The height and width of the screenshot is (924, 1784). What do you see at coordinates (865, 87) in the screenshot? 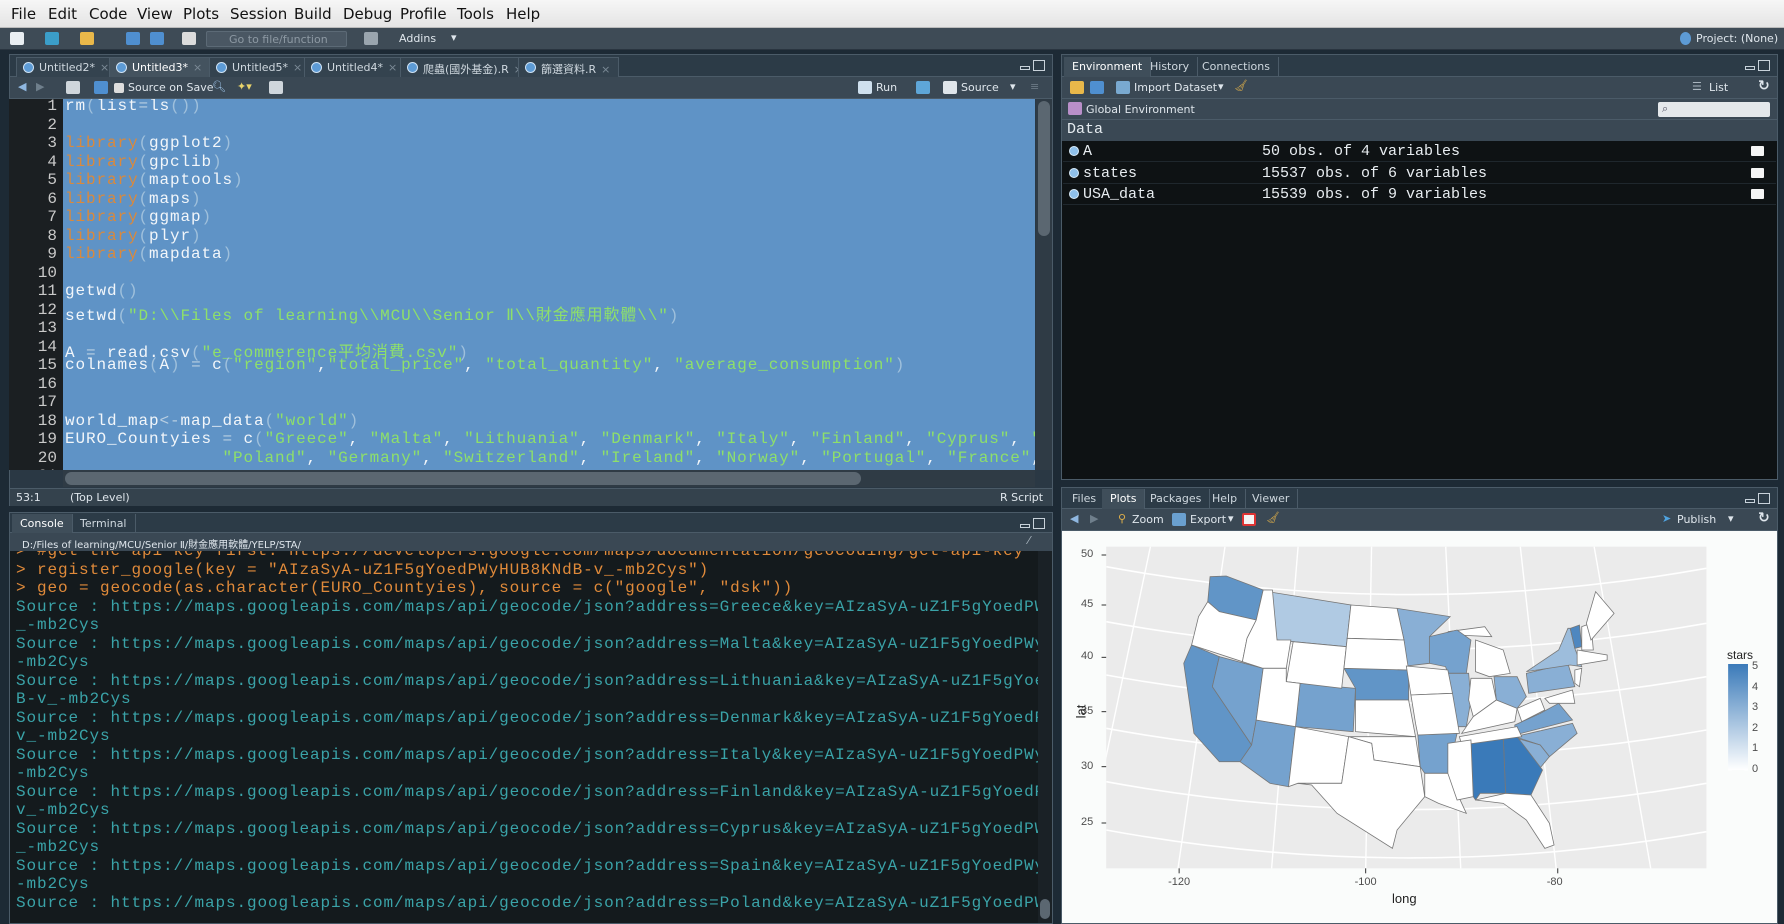
I see `run-icon` at bounding box center [865, 87].